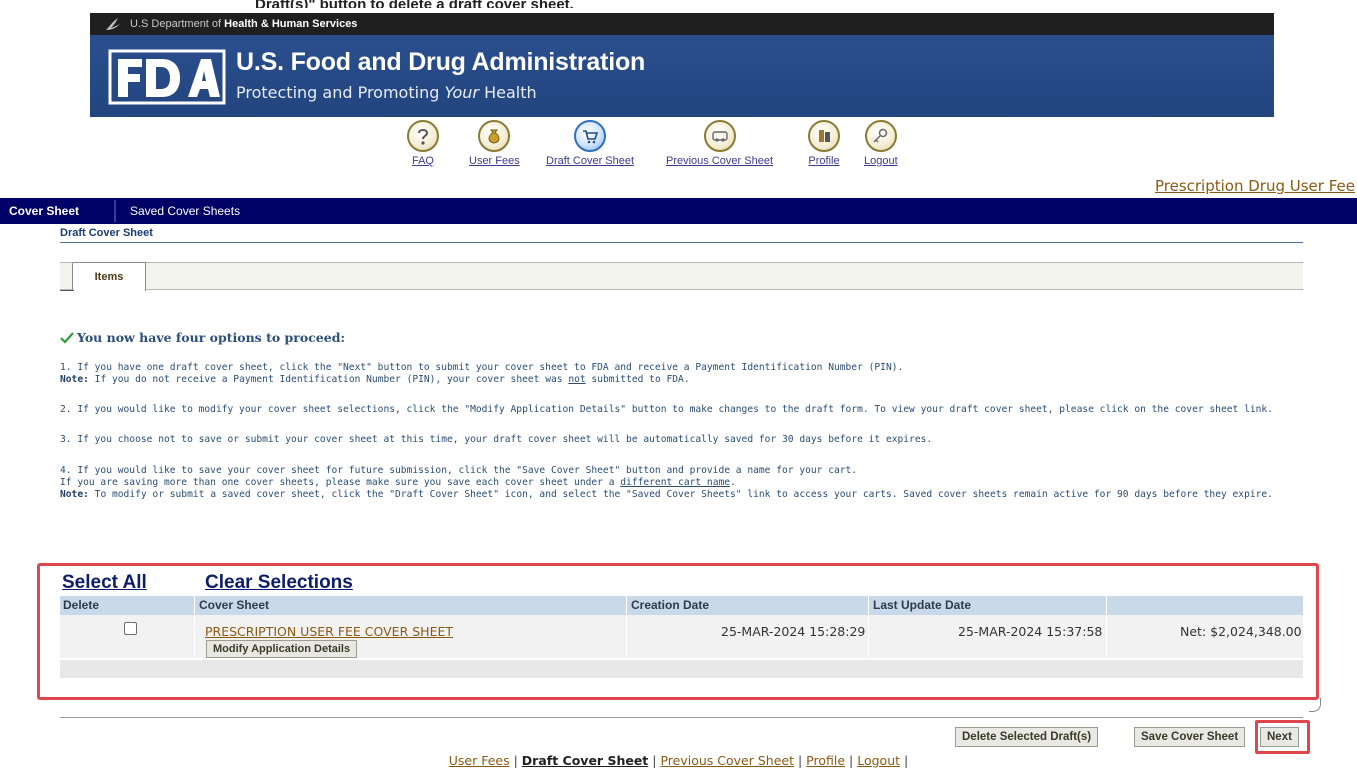 This screenshot has width=1357, height=771. I want to click on delete-checkbox, so click(130, 628).